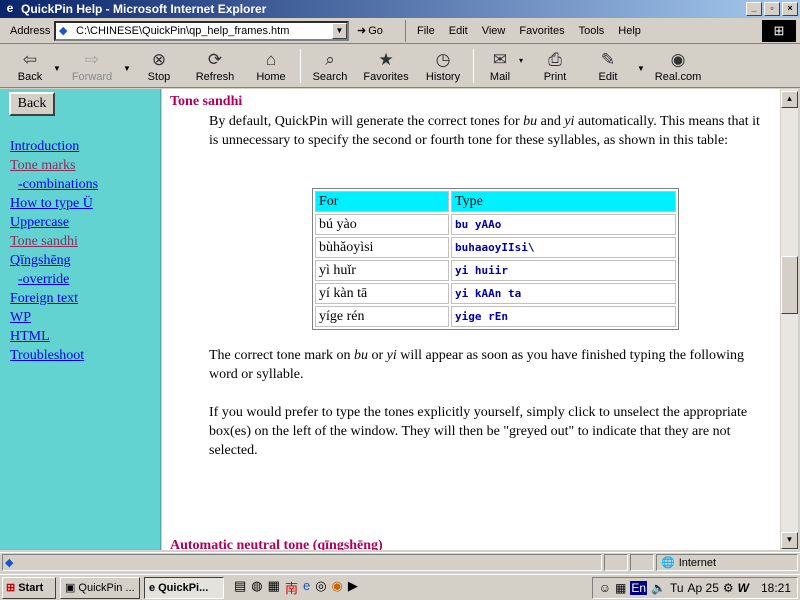 This screenshot has height=600, width=800. I want to click on nav-link-tone-marks: Tone marks, so click(54, 165).